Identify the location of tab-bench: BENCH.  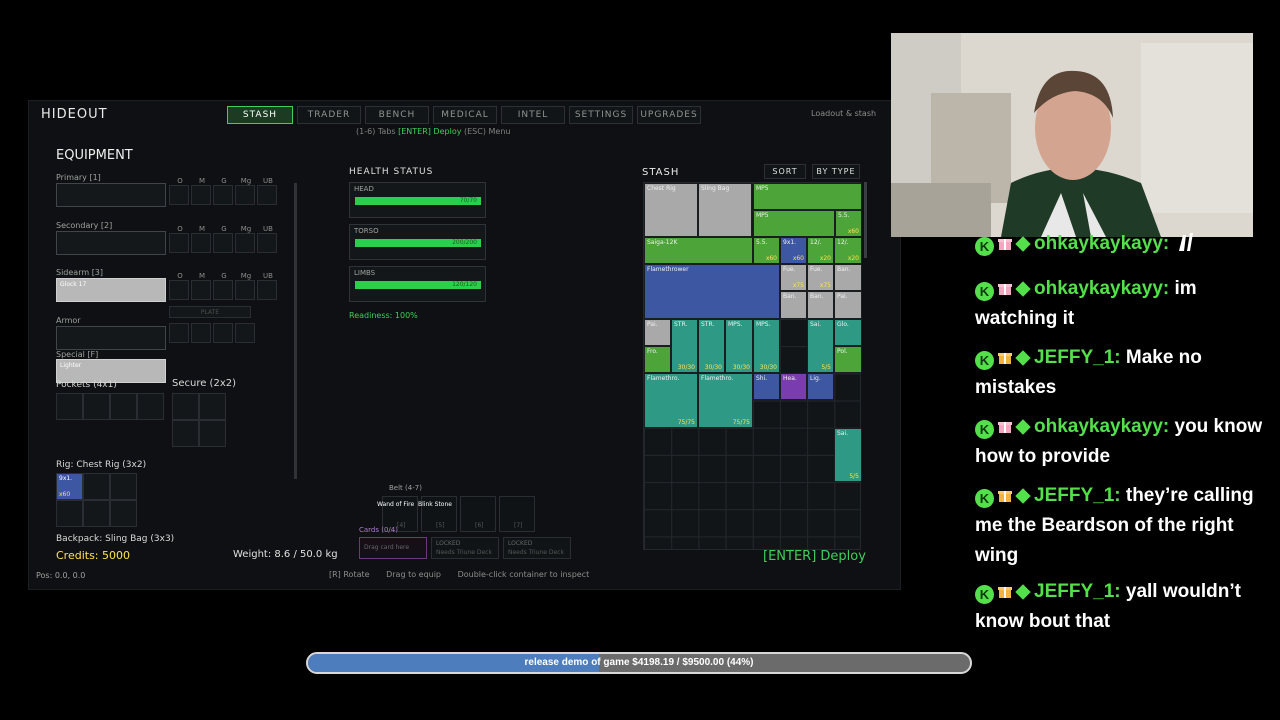
(397, 115).